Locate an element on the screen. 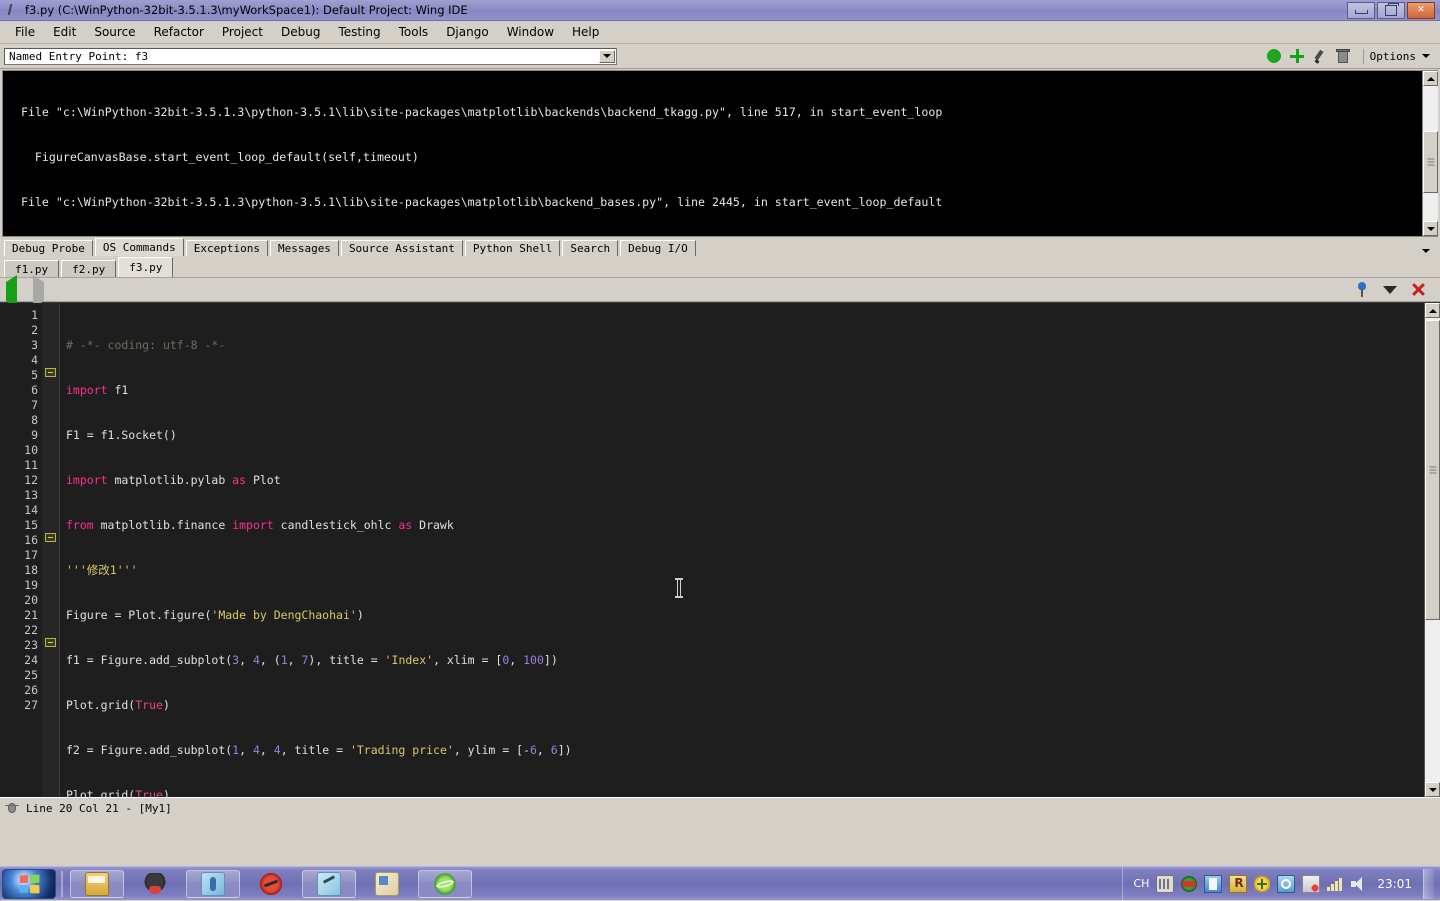  maximize-button is located at coordinates (1391, 10).